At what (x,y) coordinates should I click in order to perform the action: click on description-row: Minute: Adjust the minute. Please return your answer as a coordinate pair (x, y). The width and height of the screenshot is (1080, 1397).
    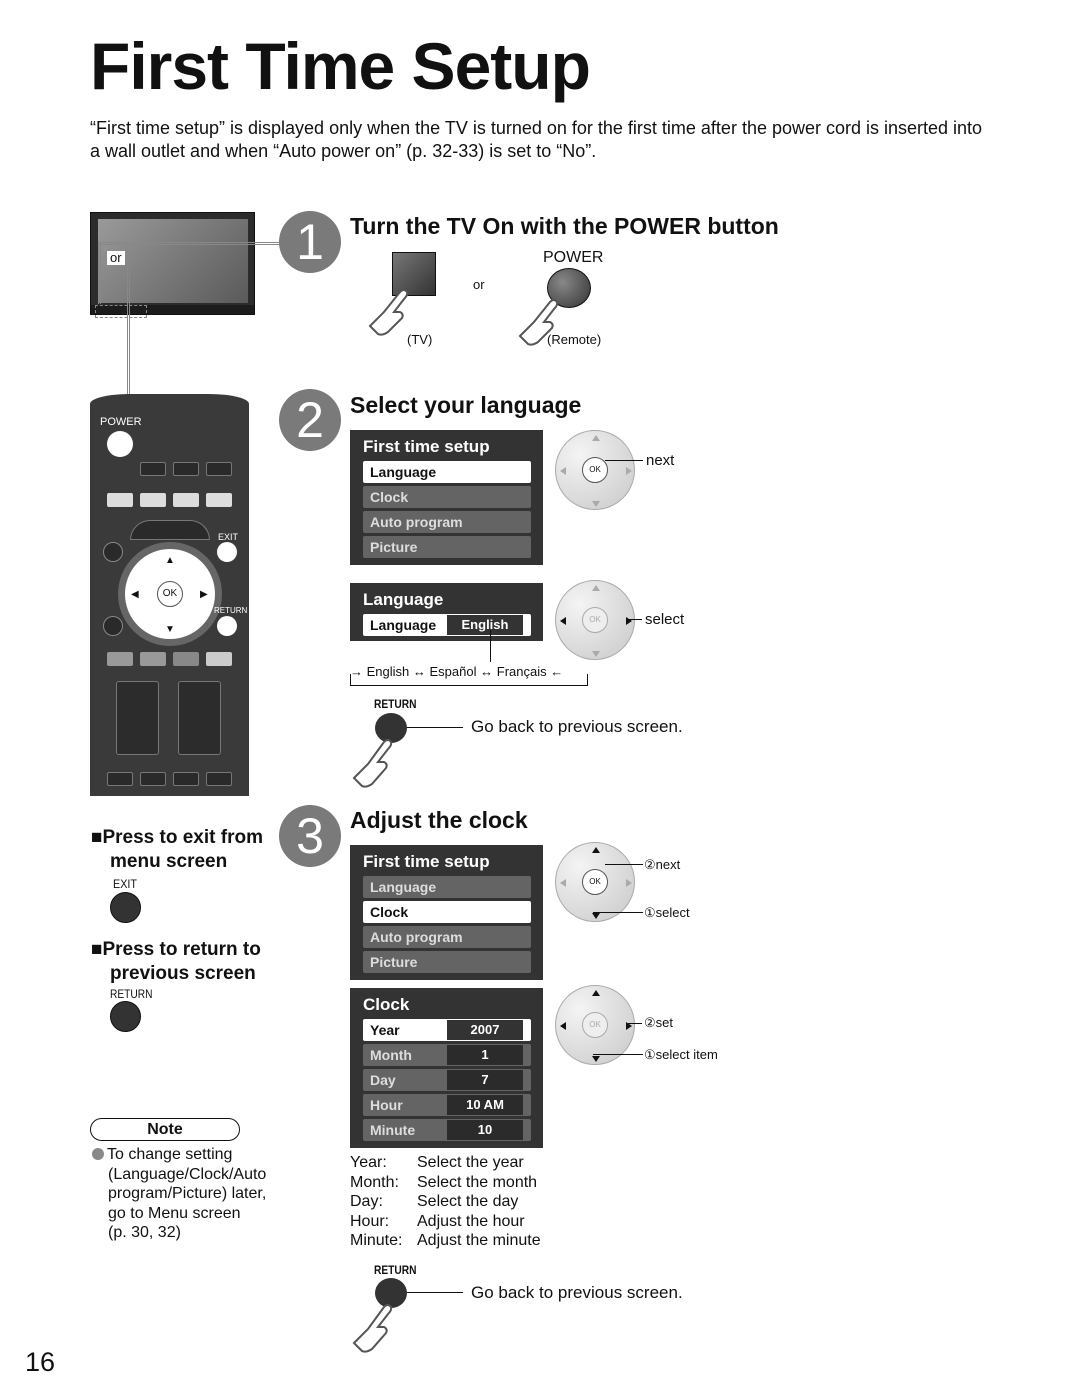
    Looking at the image, I should click on (445, 1241).